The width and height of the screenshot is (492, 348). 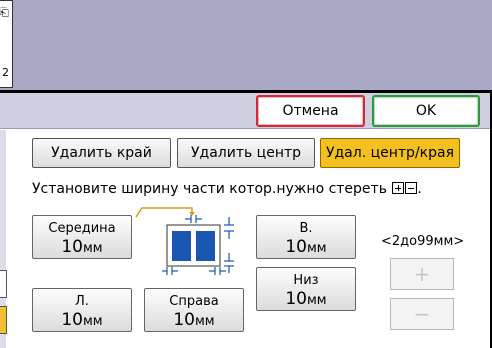 I want to click on middle-width-button: Середина 10мм, so click(x=82, y=237).